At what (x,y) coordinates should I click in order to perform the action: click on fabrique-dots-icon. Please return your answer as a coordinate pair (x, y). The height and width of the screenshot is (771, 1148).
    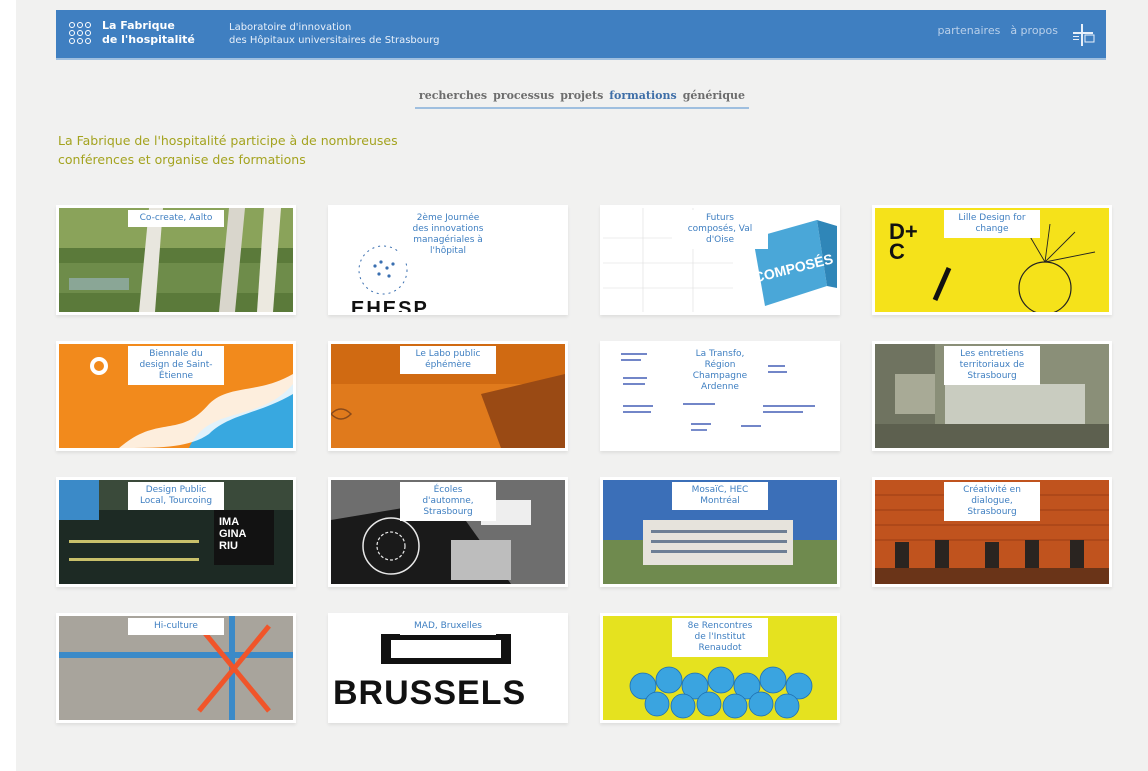
    Looking at the image, I should click on (82, 34).